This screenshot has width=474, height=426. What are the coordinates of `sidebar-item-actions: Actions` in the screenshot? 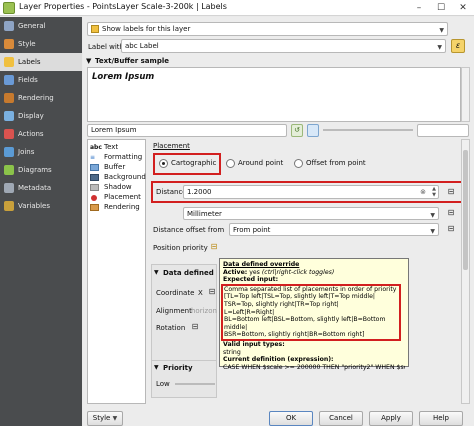 It's located at (41, 134).